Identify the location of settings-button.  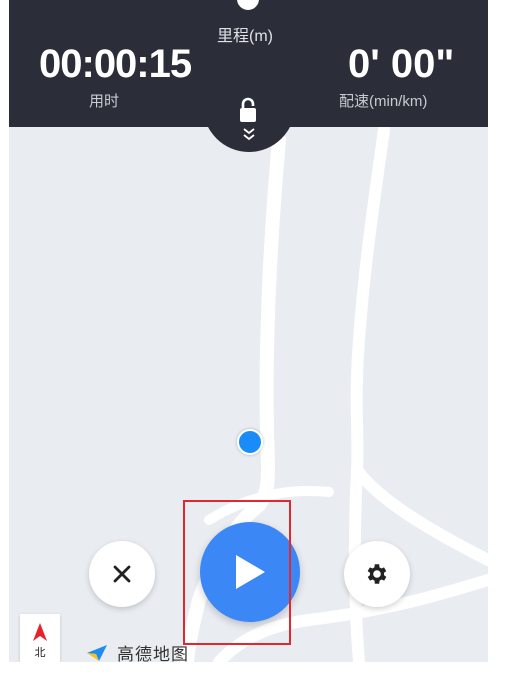
(377, 574).